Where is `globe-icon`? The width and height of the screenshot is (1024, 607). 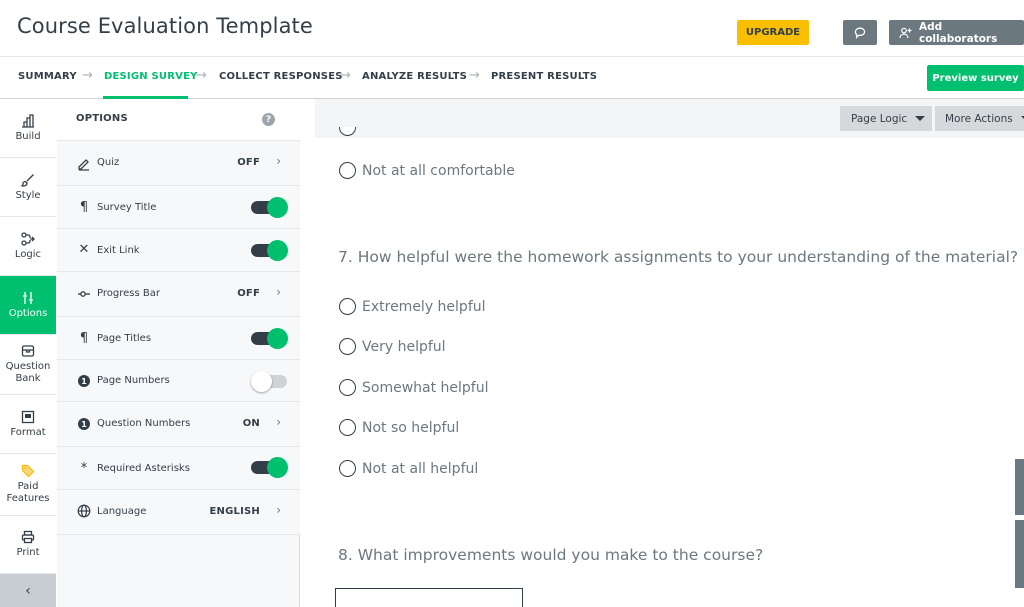 globe-icon is located at coordinates (84, 511).